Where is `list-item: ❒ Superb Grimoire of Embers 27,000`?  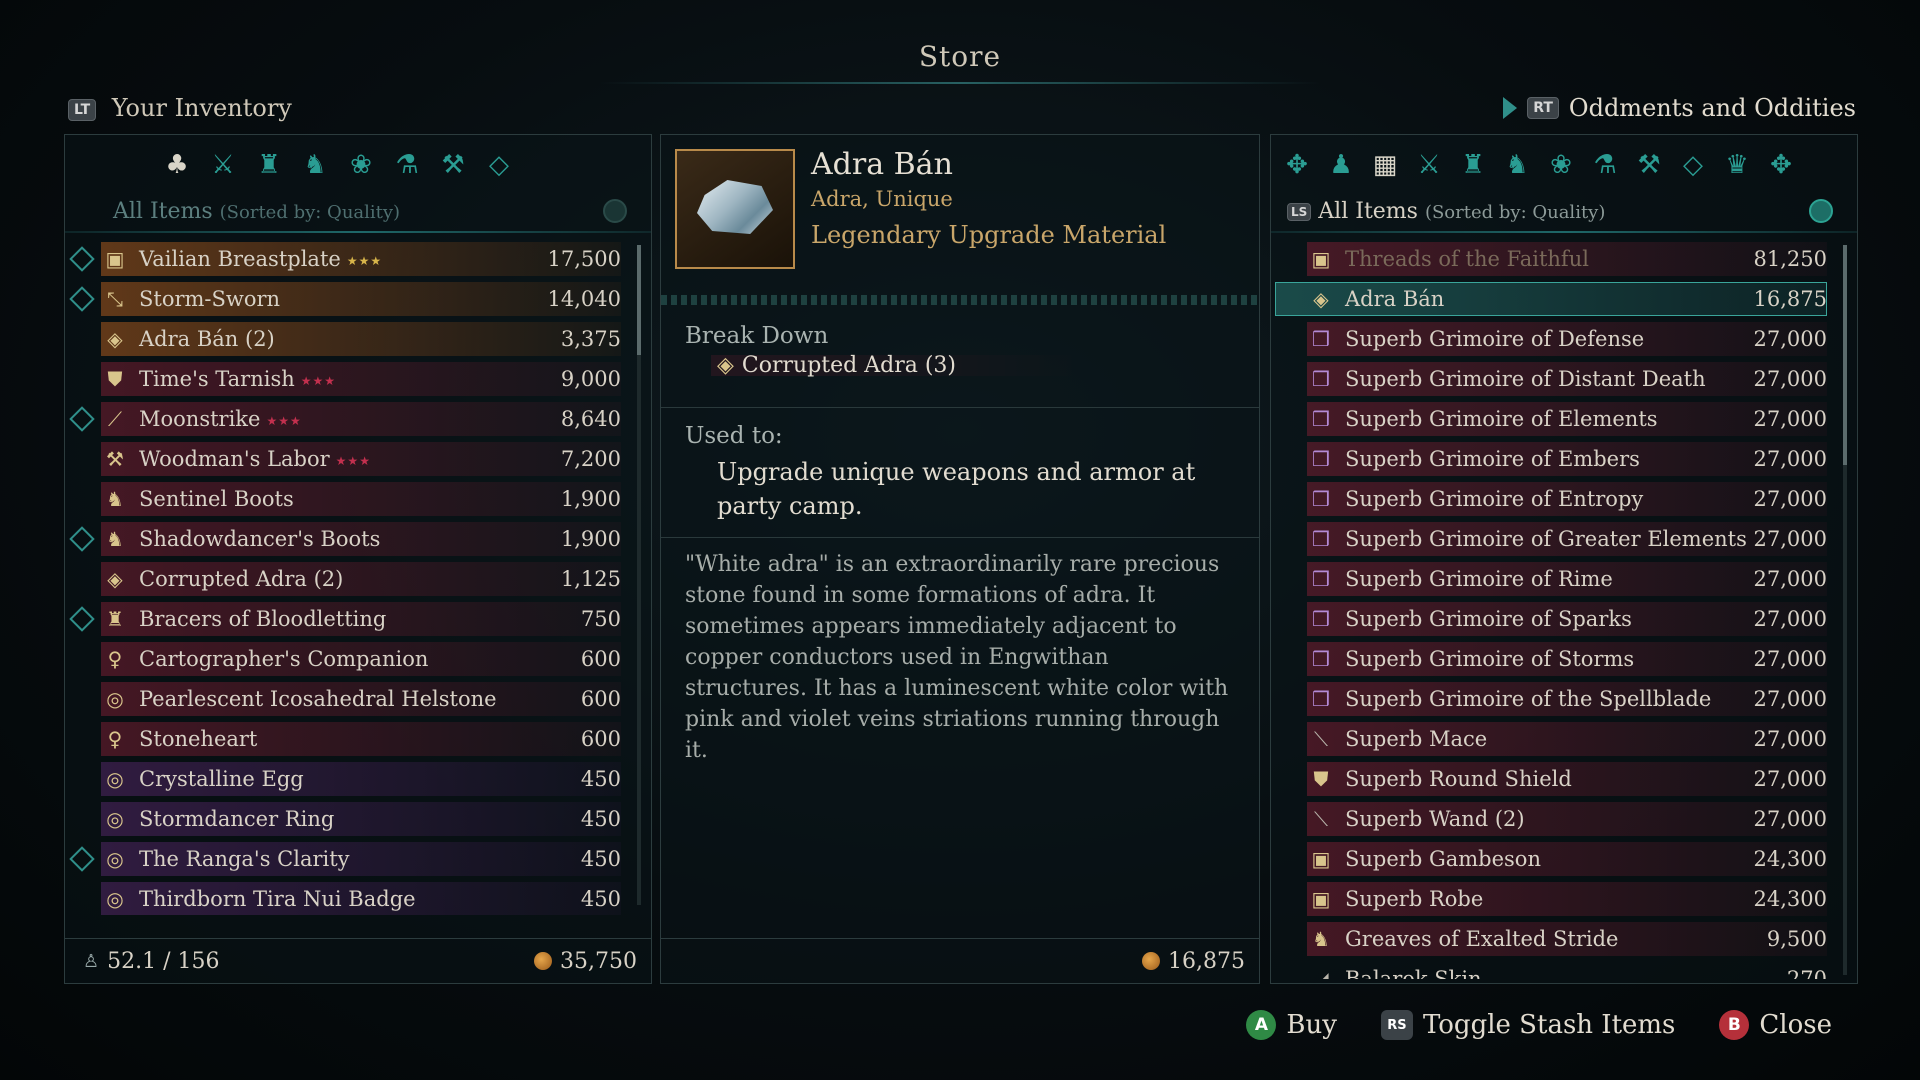
list-item: ❒ Superb Grimoire of Embers 27,000 is located at coordinates (1564, 459).